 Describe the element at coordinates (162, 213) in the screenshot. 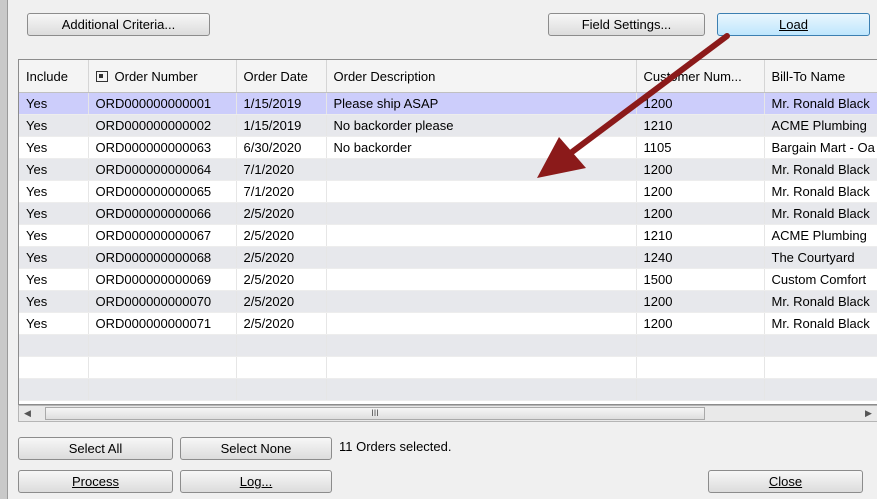

I see `cell-order-number: ORD000000000066` at that location.